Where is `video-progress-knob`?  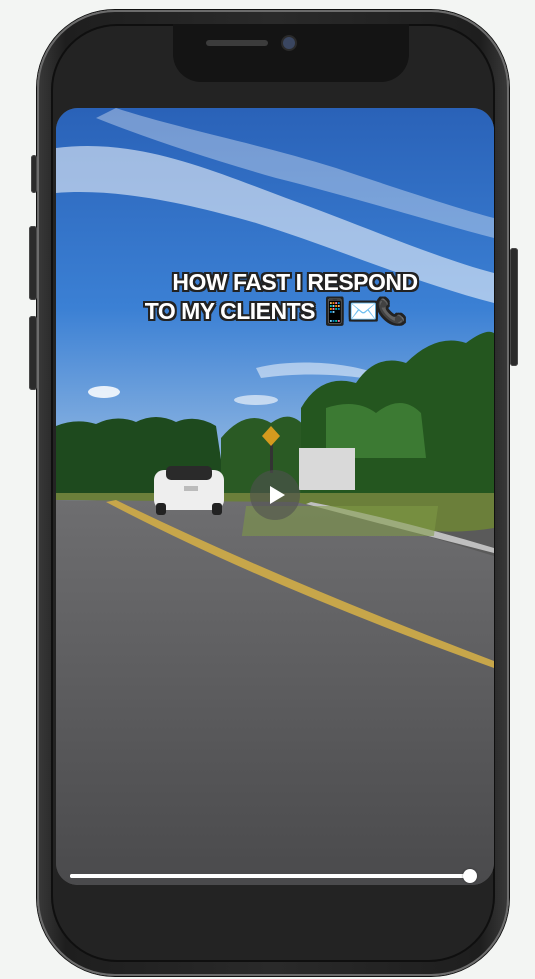
video-progress-knob is located at coordinates (470, 876).